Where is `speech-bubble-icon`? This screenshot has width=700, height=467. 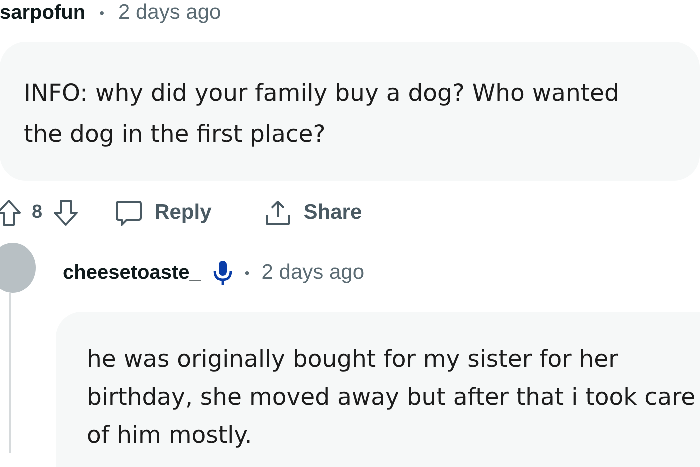 speech-bubble-icon is located at coordinates (128, 213).